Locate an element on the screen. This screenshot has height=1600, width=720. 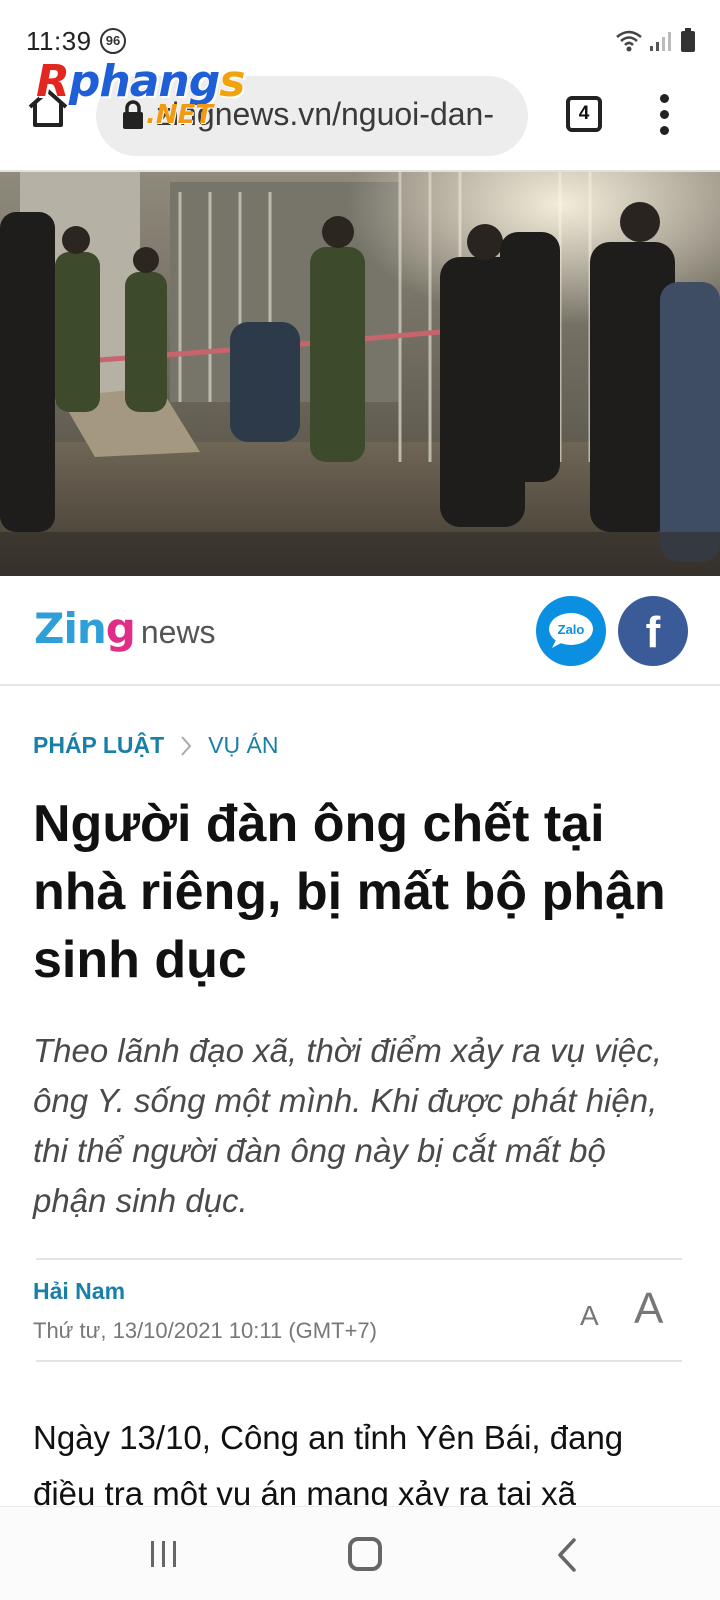
notification-badge-icon: 96 is located at coordinates (113, 41).